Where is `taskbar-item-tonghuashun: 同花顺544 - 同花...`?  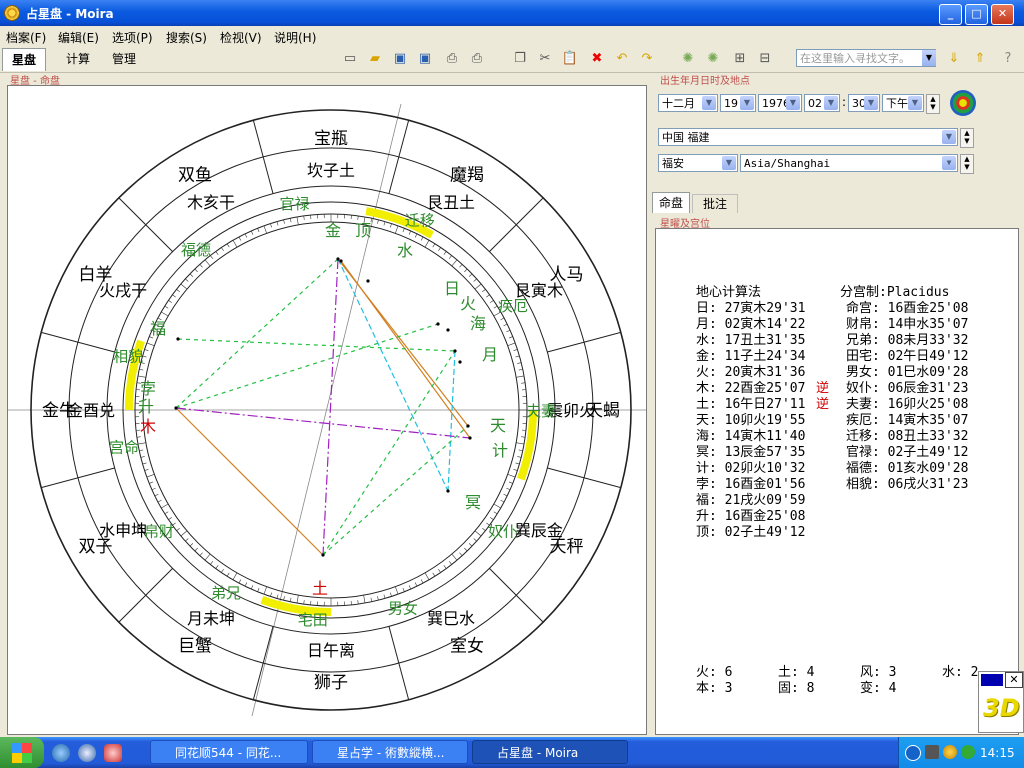
taskbar-item-tonghuashun: 同花顺544 - 同花... is located at coordinates (229, 752).